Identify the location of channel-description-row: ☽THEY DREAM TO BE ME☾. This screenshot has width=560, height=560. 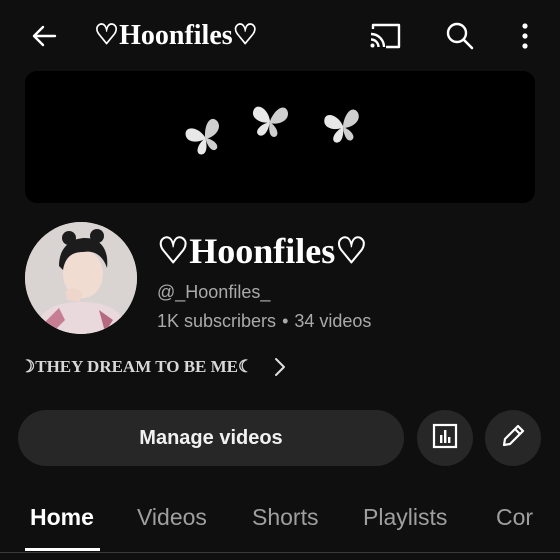
(153, 367).